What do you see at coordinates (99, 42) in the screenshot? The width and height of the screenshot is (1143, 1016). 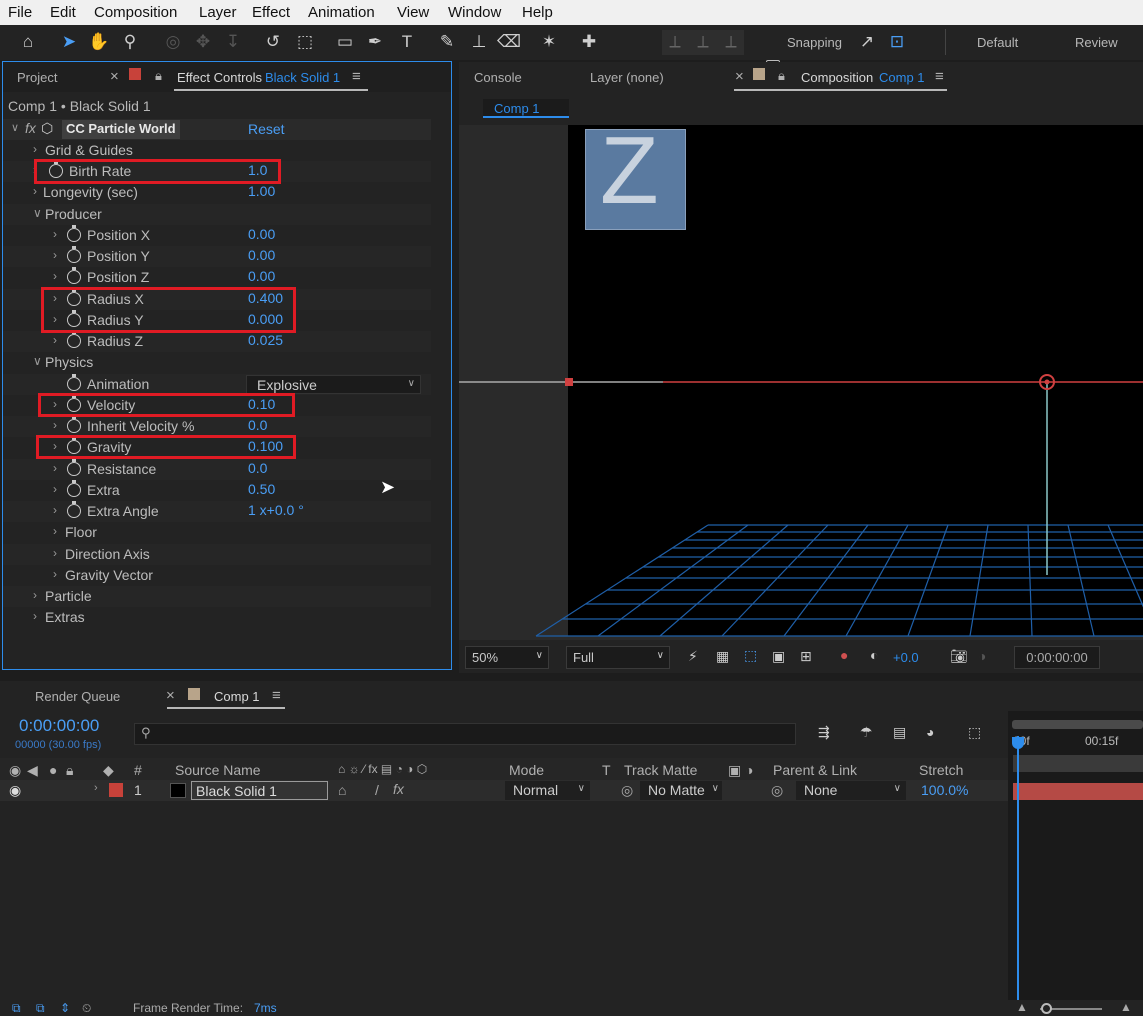 I see `hand-tool-icon: ✋` at bounding box center [99, 42].